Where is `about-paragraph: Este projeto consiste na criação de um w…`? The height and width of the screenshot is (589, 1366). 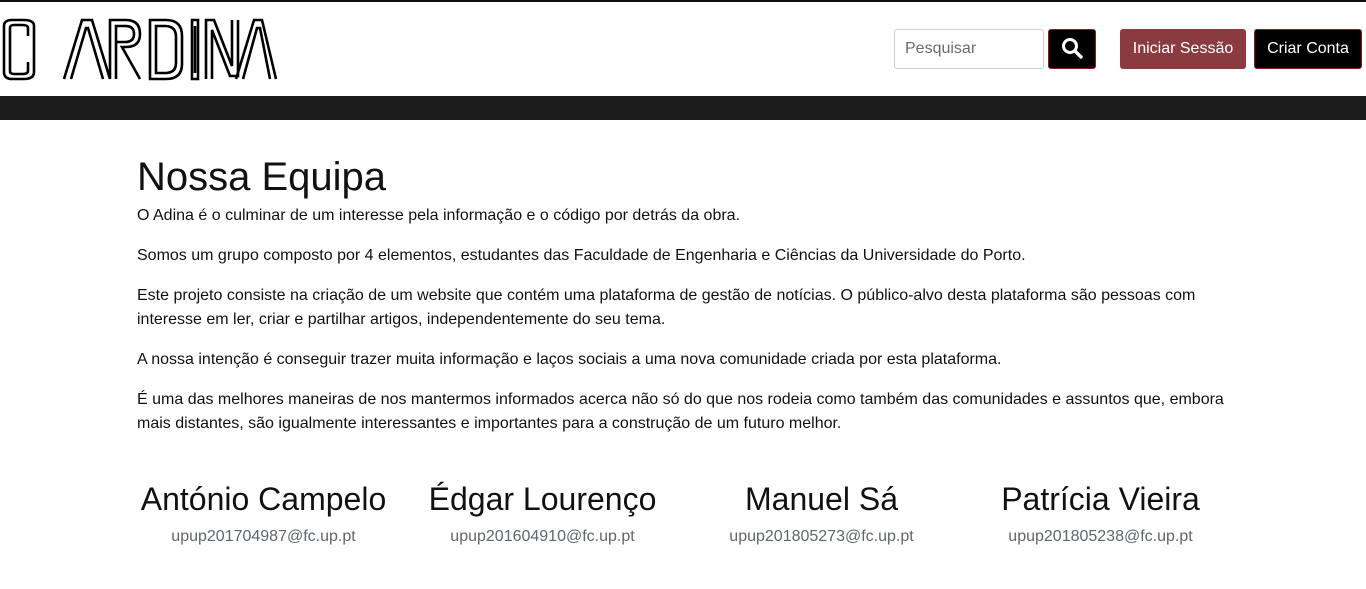
about-paragraph: Este projeto consiste na criação de um w… is located at coordinates (666, 307).